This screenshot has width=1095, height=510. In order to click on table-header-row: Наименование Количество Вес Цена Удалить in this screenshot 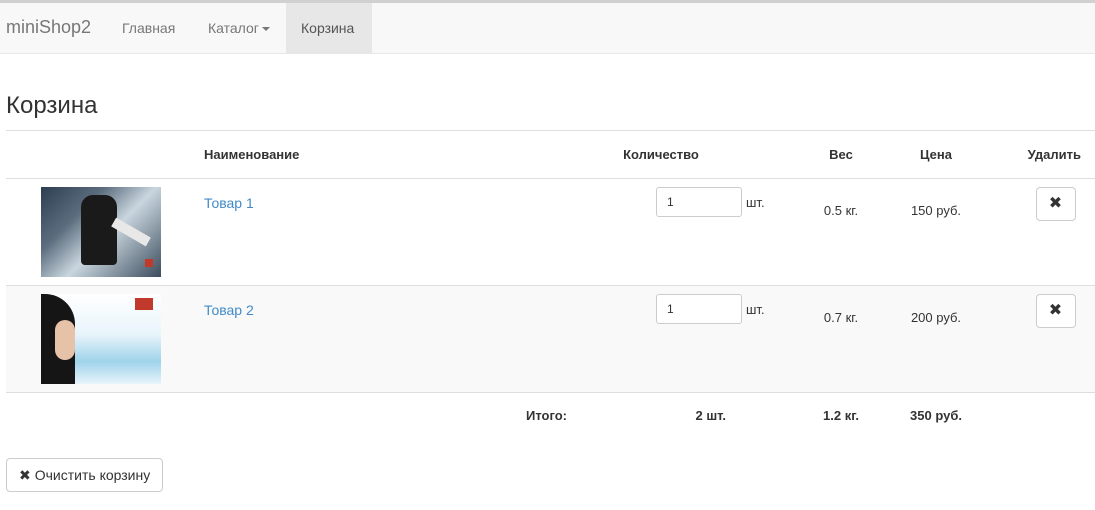, I will do `click(550, 154)`.